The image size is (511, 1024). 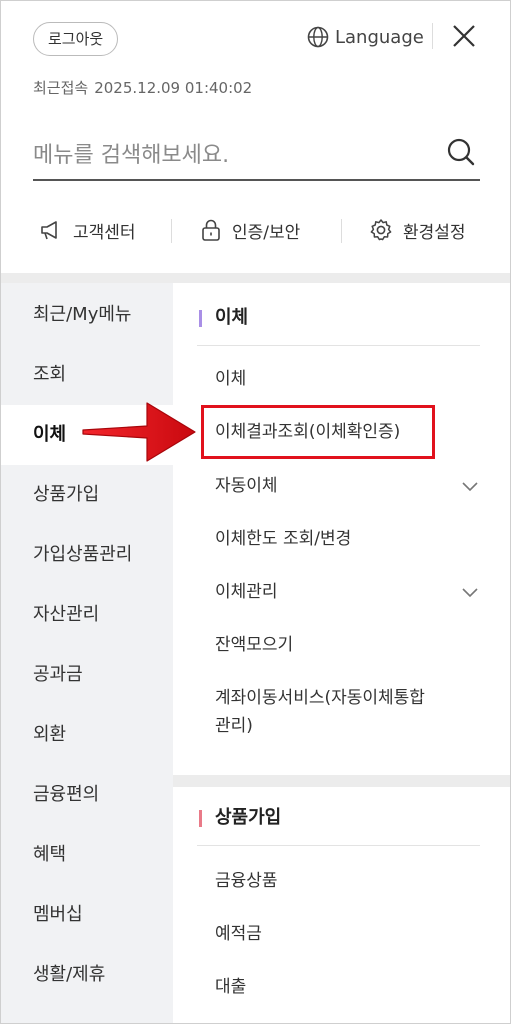 What do you see at coordinates (347, 539) in the screenshot?
I see `submenu-item-transfer-limit: 이체한도 조회/변경` at bounding box center [347, 539].